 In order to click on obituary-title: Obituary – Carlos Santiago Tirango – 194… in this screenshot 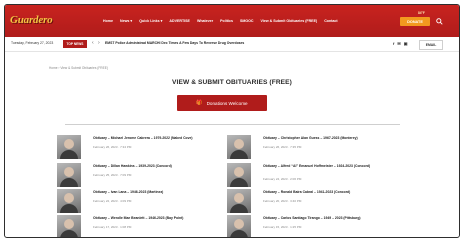, I will do `click(329, 218)`.